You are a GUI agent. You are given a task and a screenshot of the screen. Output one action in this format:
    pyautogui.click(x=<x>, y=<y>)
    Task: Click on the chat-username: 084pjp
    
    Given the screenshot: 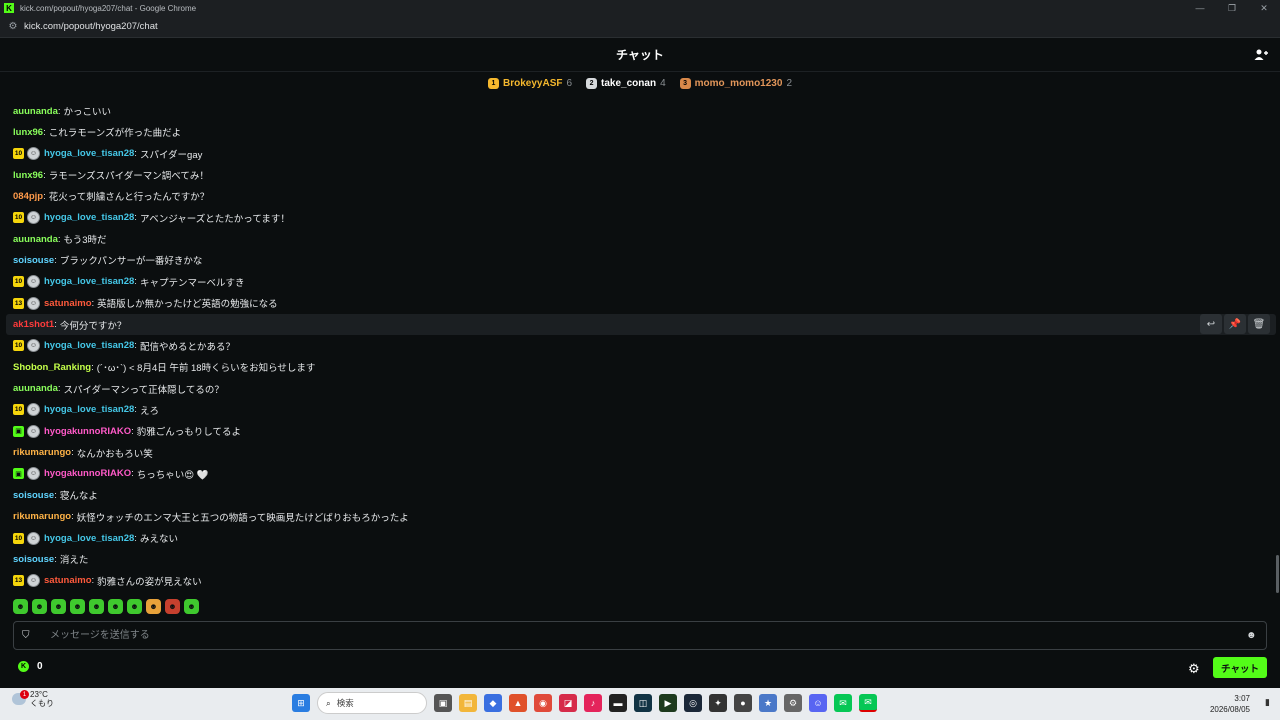 What is the action you would take?
    pyautogui.click(x=28, y=196)
    